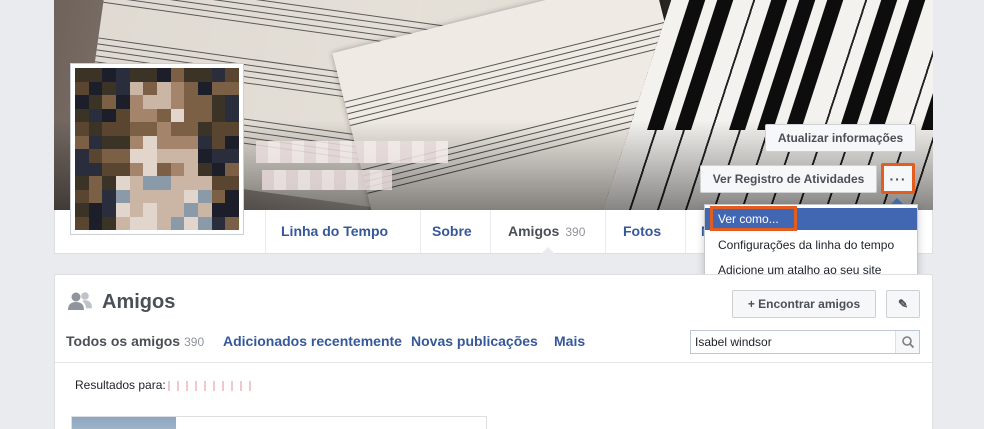  I want to click on ellipsis-icon: ···, so click(898, 179).